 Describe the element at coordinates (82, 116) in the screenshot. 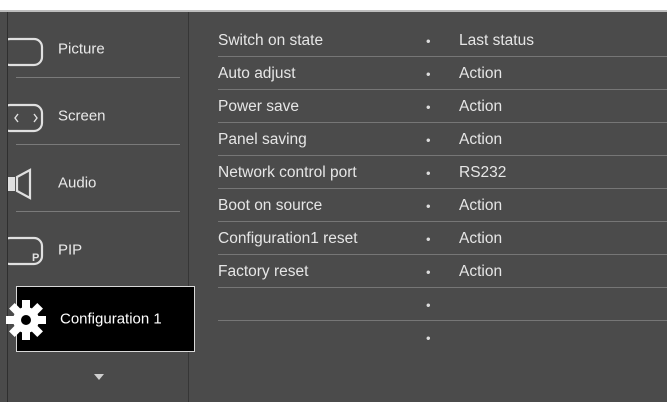

I see `sidebar-item-label: Screen` at that location.